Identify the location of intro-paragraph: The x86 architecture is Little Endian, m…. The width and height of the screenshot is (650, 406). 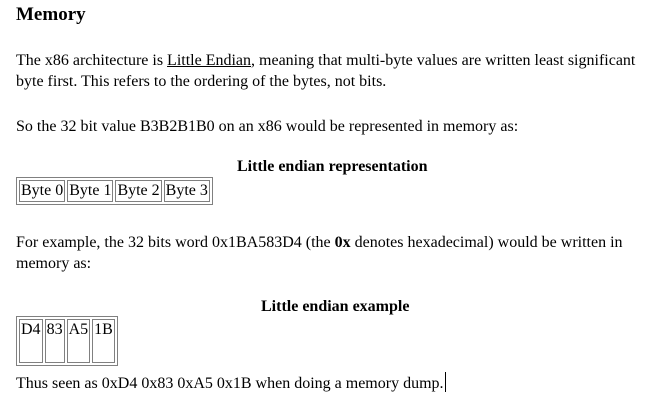
(331, 71).